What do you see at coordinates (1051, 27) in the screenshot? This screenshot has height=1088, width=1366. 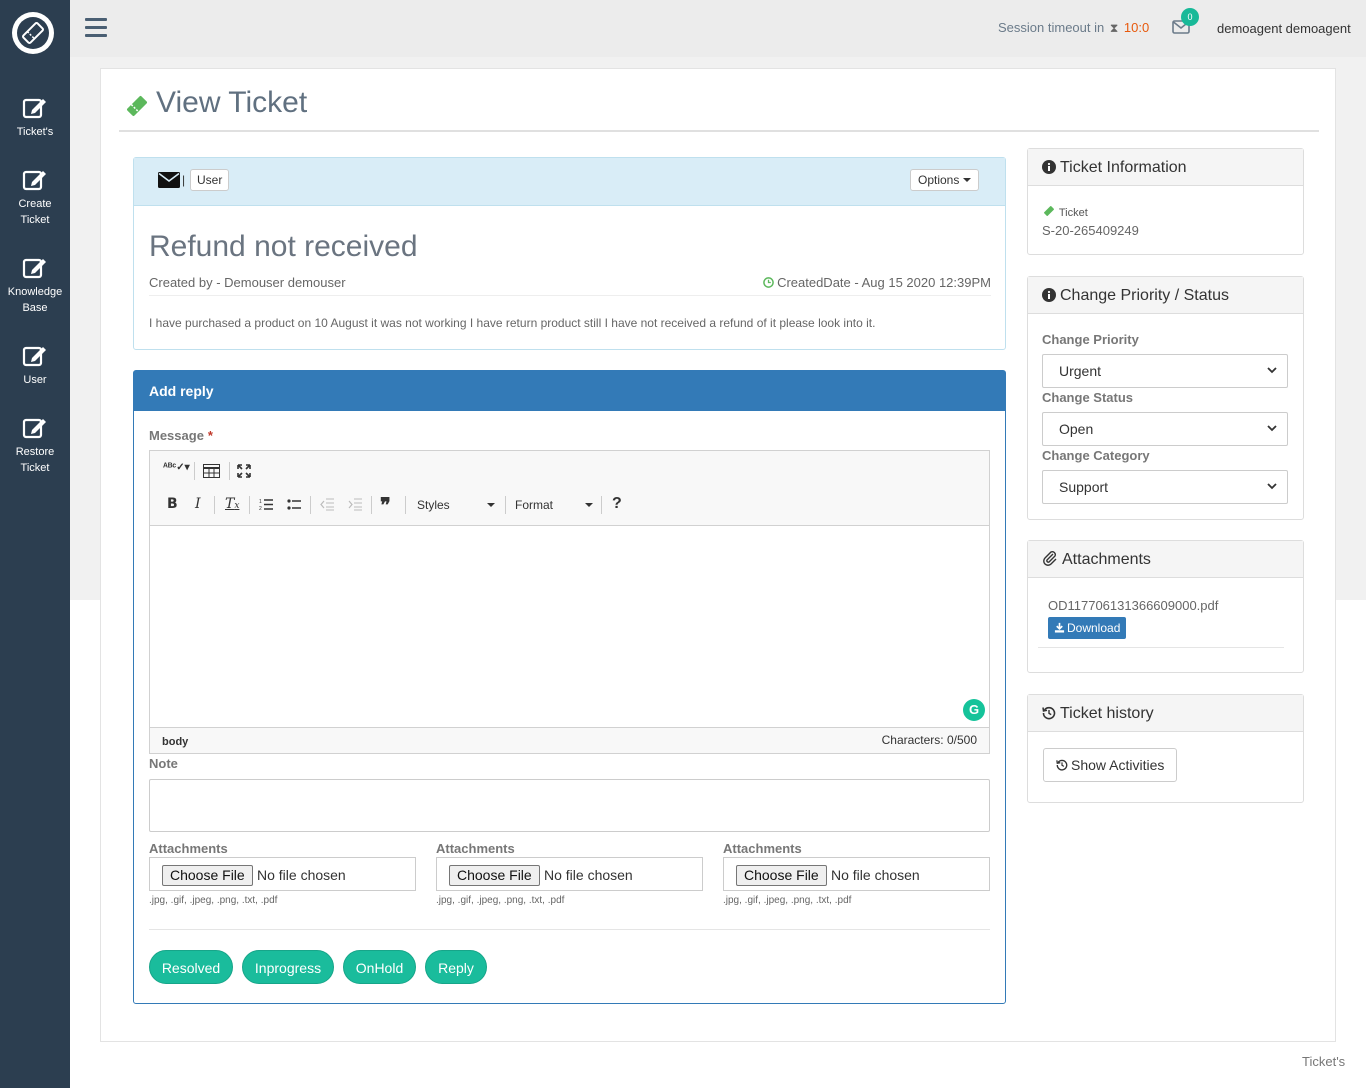 I see `session-label: Session timeout in` at bounding box center [1051, 27].